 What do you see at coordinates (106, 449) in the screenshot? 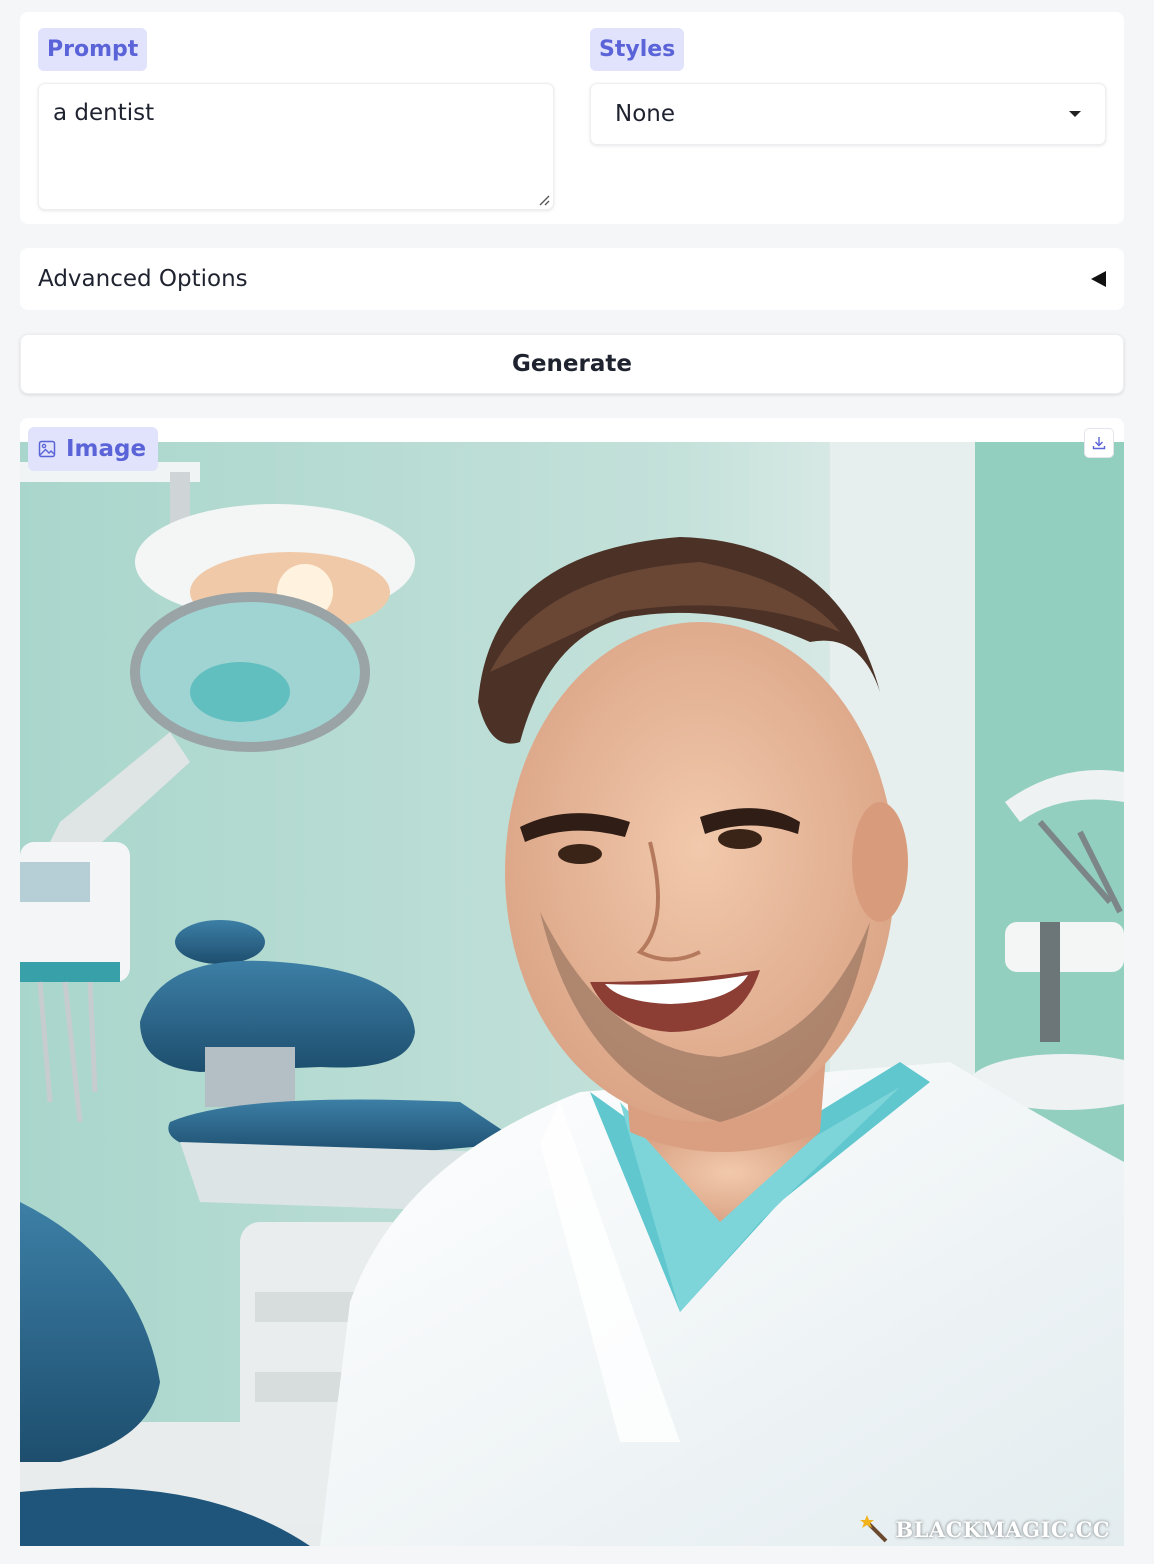
I see `image-label: Image` at bounding box center [106, 449].